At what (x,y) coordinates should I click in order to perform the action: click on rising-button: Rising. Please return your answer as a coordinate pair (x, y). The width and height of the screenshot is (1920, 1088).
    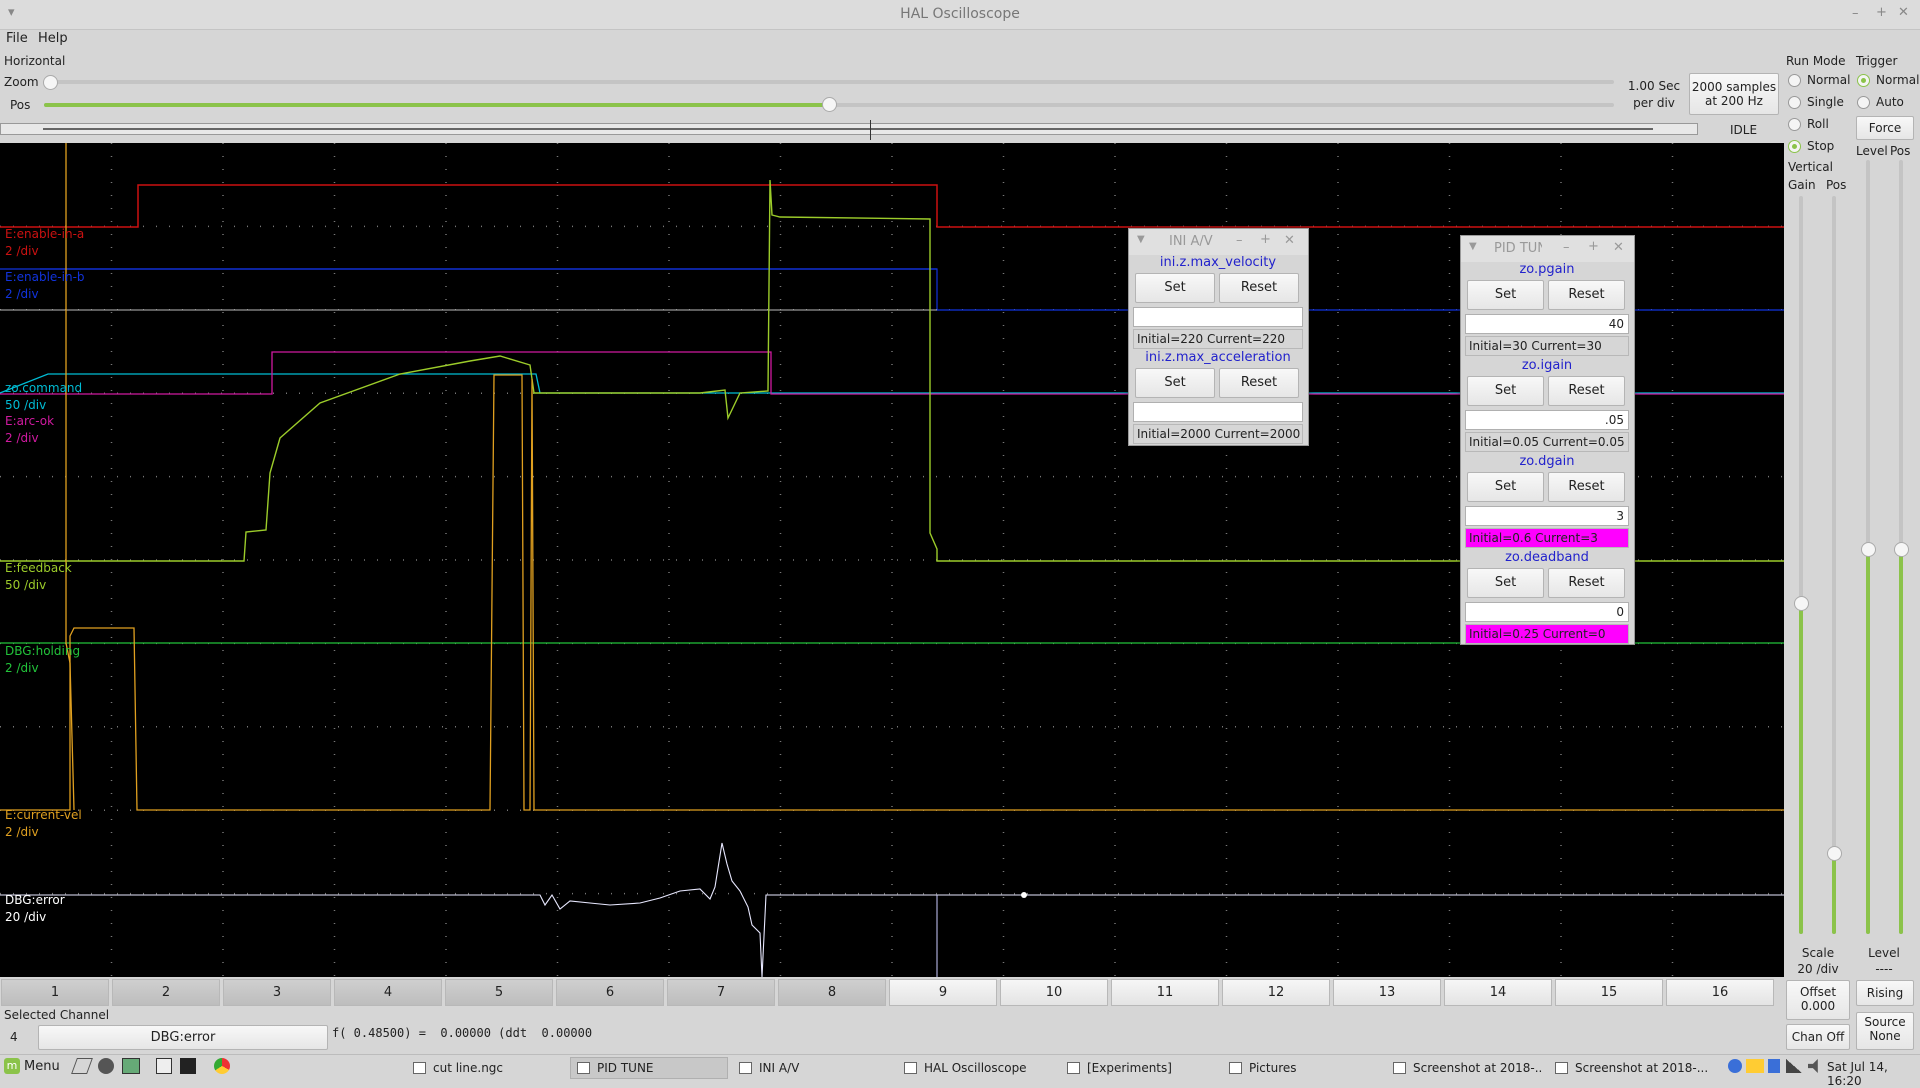
    Looking at the image, I should click on (1885, 993).